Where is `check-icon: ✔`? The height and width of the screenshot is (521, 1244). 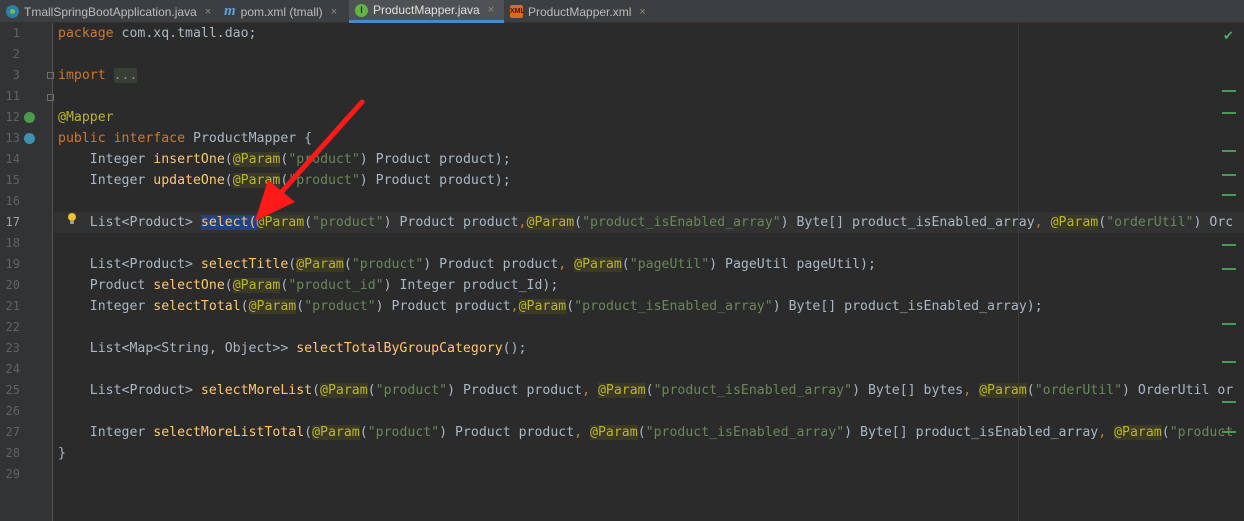 check-icon: ✔ is located at coordinates (1228, 36).